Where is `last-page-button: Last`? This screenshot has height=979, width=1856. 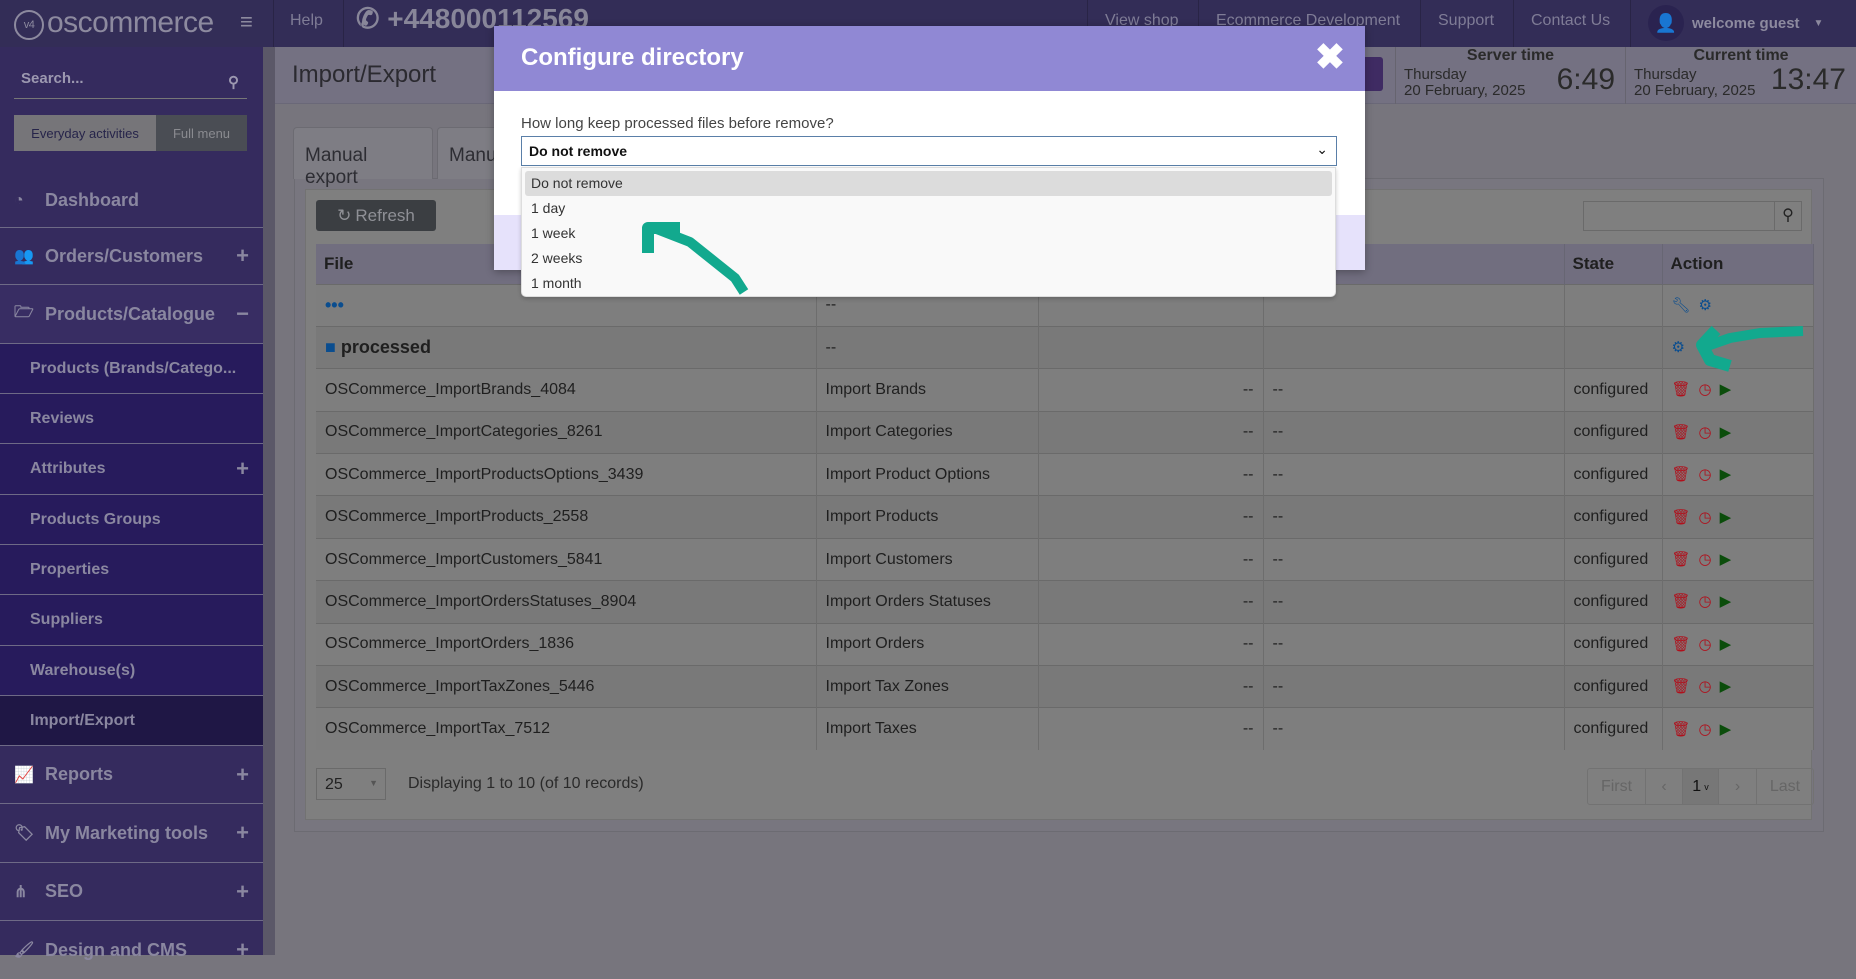 last-page-button: Last is located at coordinates (1785, 786).